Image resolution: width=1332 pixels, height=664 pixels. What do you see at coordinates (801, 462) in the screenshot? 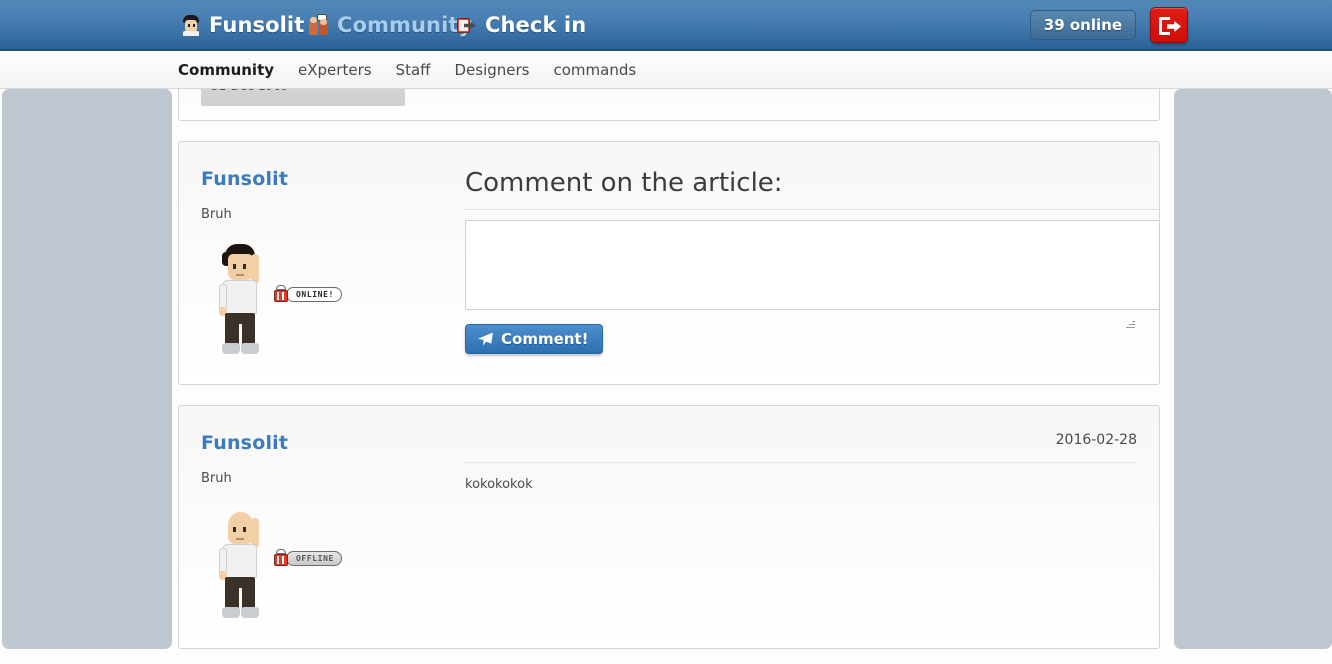
I see `comment-divider` at bounding box center [801, 462].